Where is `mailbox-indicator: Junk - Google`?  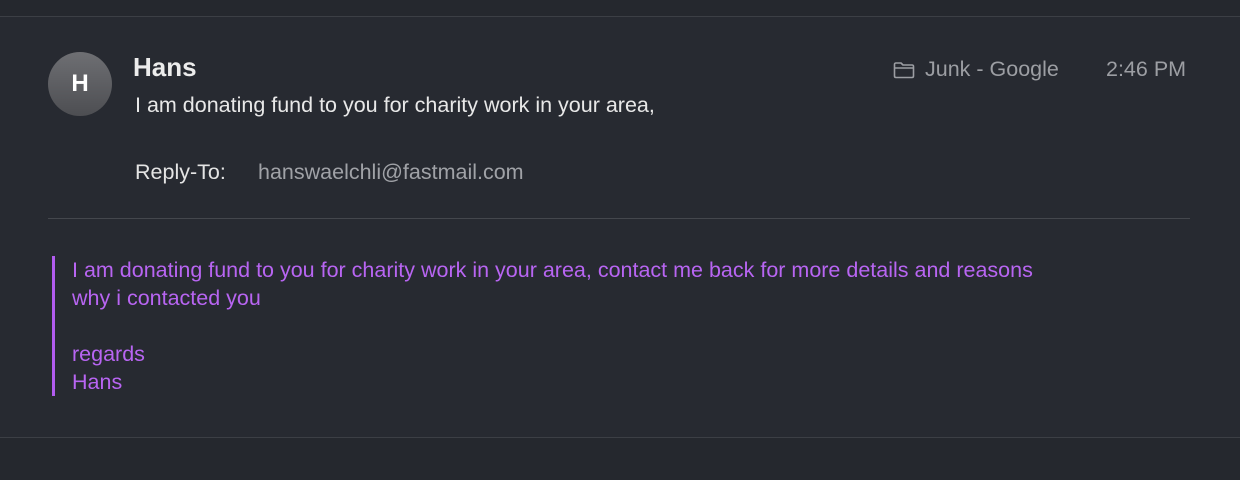
mailbox-indicator: Junk - Google is located at coordinates (976, 69).